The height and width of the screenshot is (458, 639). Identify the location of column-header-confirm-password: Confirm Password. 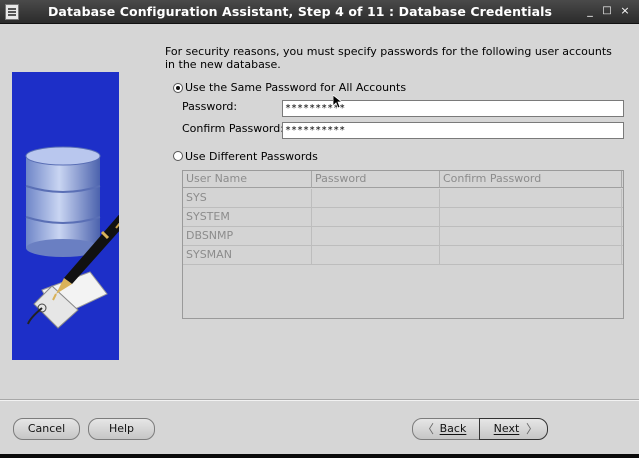
(531, 179).